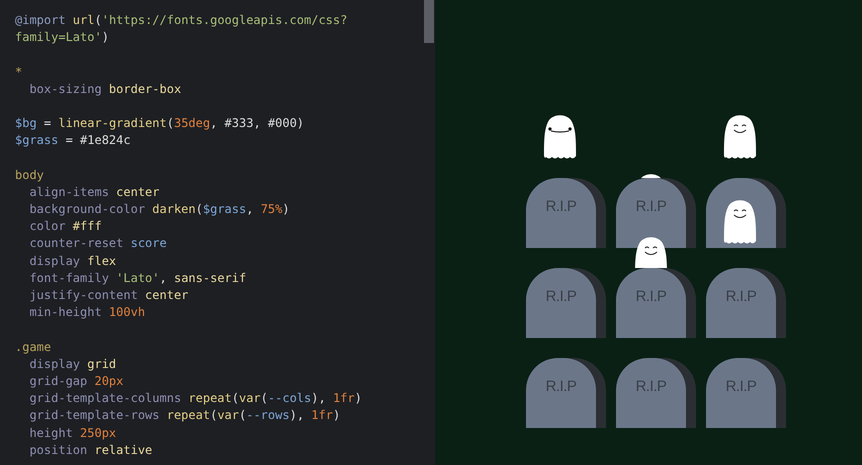 The width and height of the screenshot is (862, 465). What do you see at coordinates (76, 381) in the screenshot?
I see `code-line: grid-gap 20px` at bounding box center [76, 381].